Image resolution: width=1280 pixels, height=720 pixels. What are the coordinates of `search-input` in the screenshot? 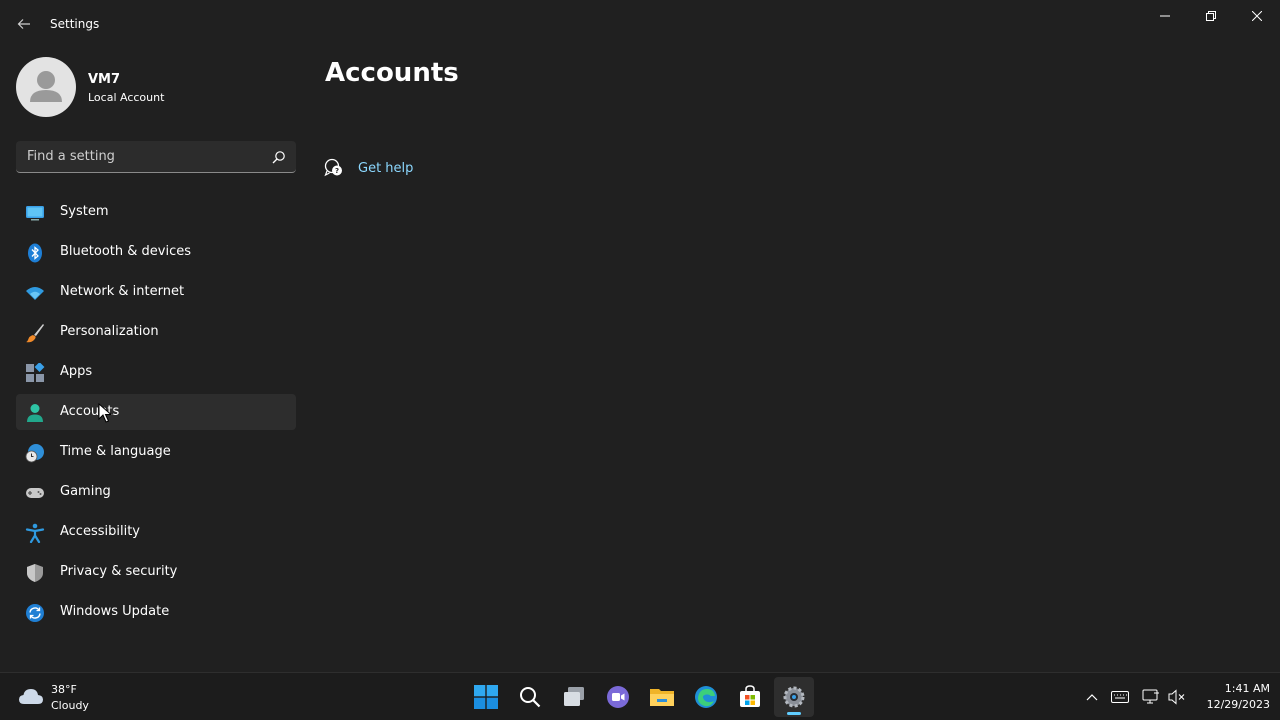 It's located at (138, 156).